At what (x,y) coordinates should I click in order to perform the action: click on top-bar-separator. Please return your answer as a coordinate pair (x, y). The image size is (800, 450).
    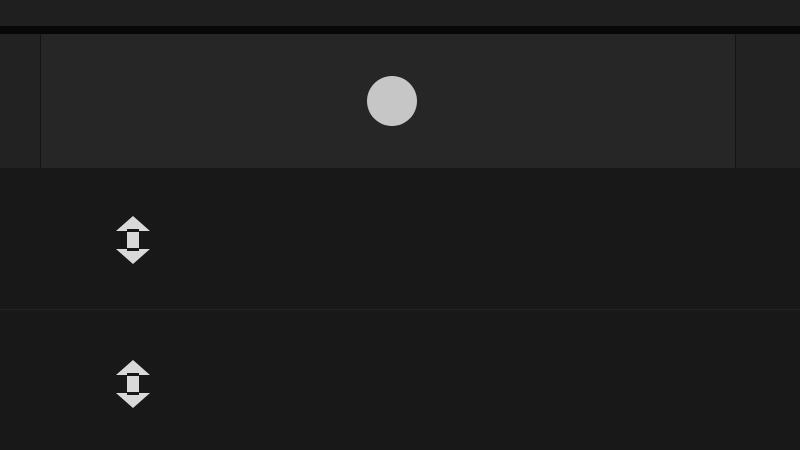
    Looking at the image, I should click on (400, 30).